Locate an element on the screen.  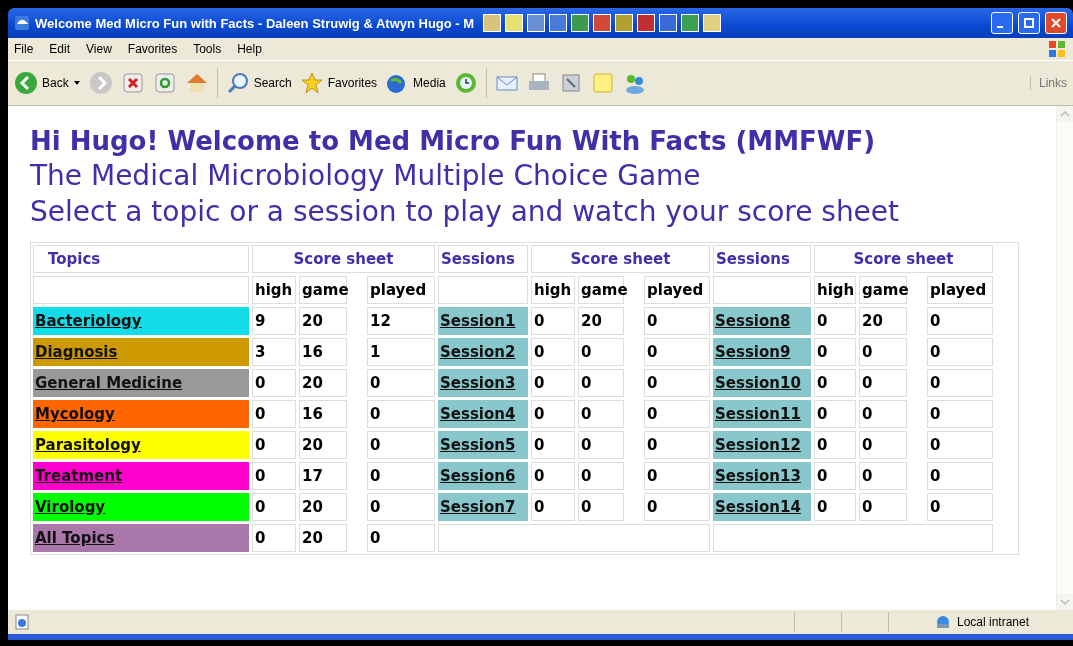
session-link: Session5 is located at coordinates (483, 445).